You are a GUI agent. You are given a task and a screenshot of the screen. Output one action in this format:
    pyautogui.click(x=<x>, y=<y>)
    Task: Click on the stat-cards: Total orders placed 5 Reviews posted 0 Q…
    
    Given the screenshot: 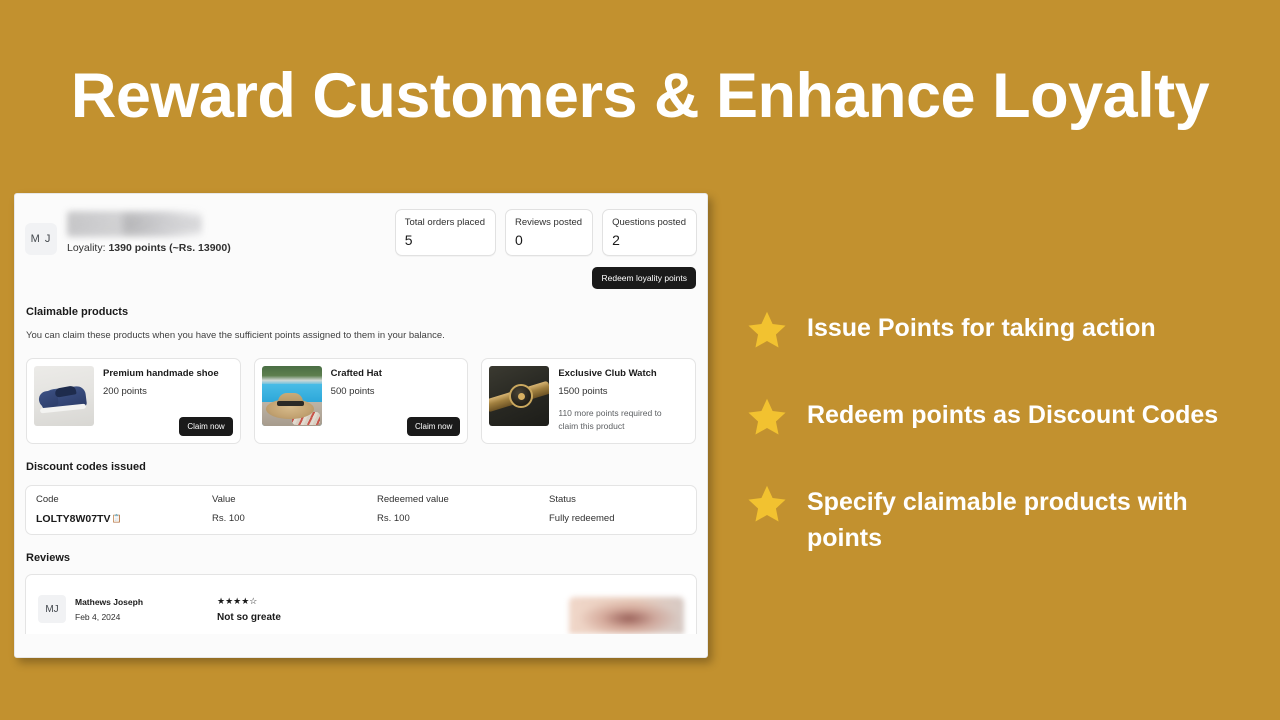 What is the action you would take?
    pyautogui.click(x=545, y=231)
    